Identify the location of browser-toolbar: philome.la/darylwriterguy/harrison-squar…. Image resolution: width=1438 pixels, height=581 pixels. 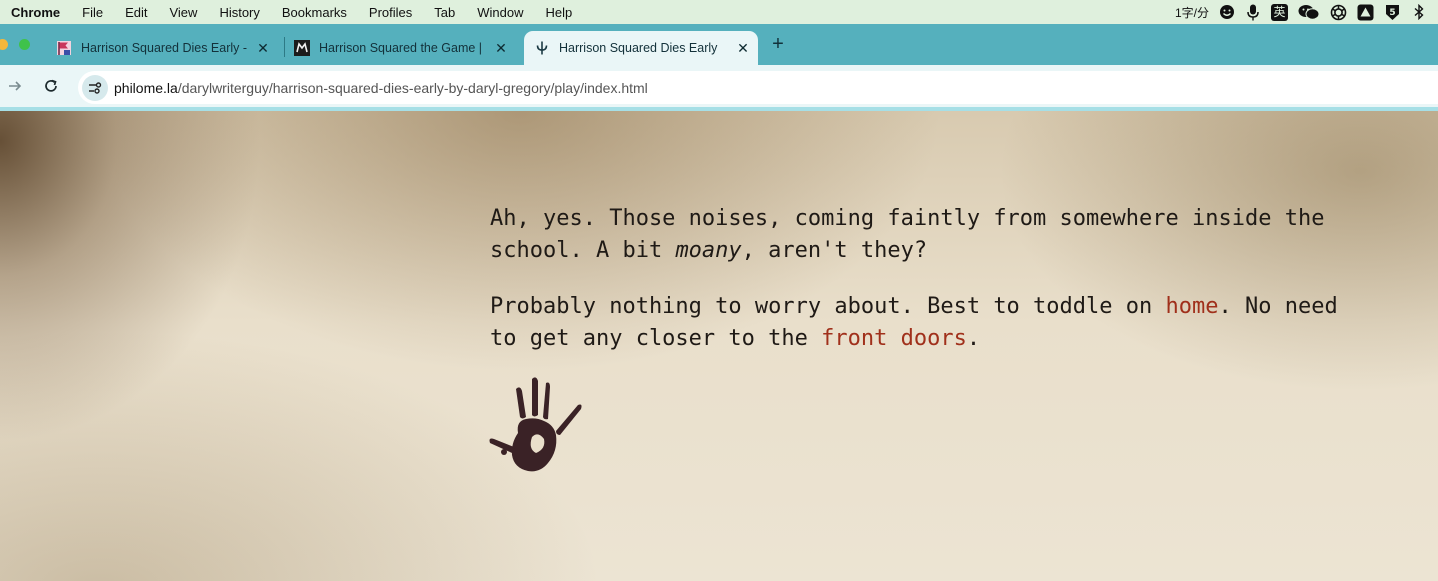
(719, 88).